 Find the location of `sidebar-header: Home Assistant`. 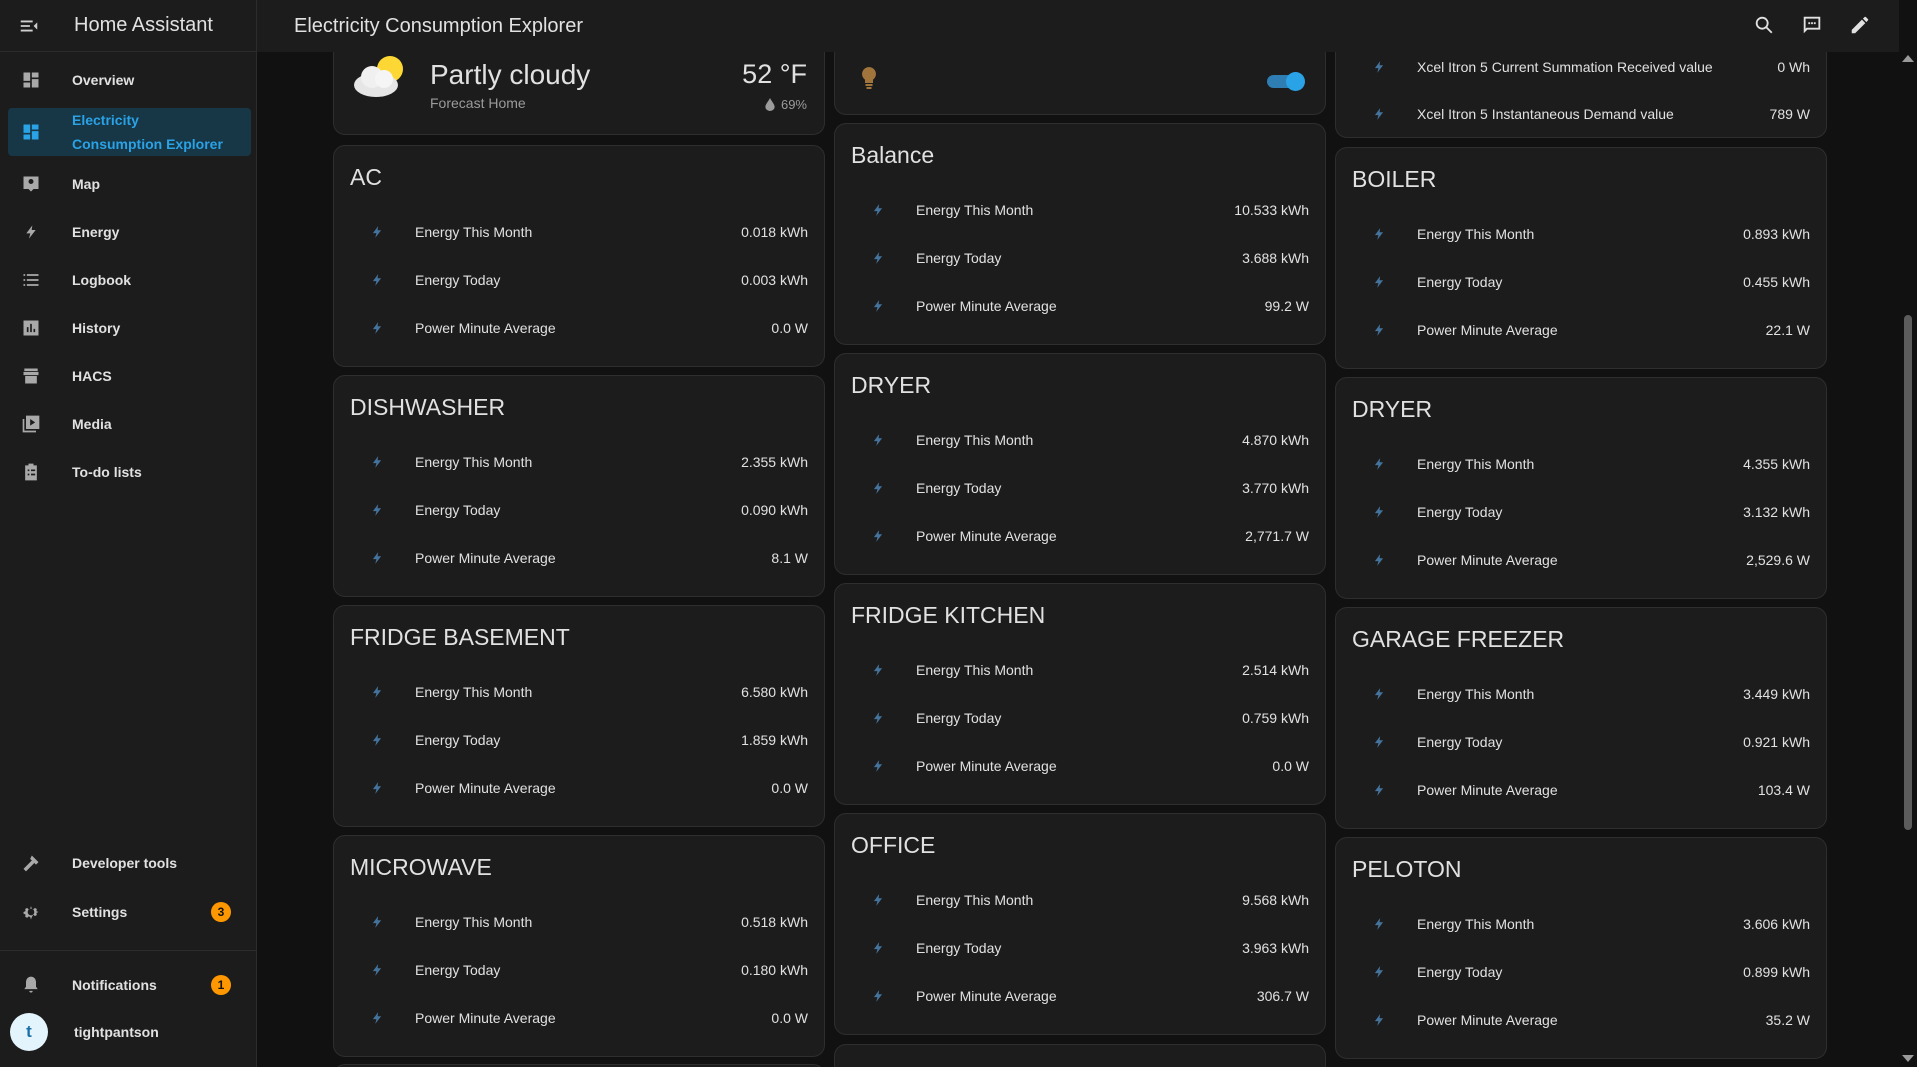

sidebar-header: Home Assistant is located at coordinates (128, 26).